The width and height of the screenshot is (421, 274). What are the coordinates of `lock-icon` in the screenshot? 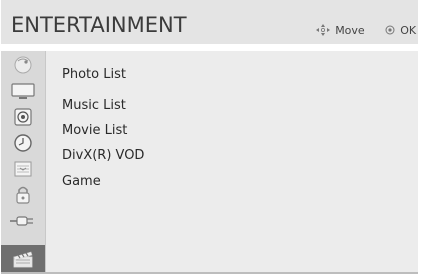 It's located at (23, 195).